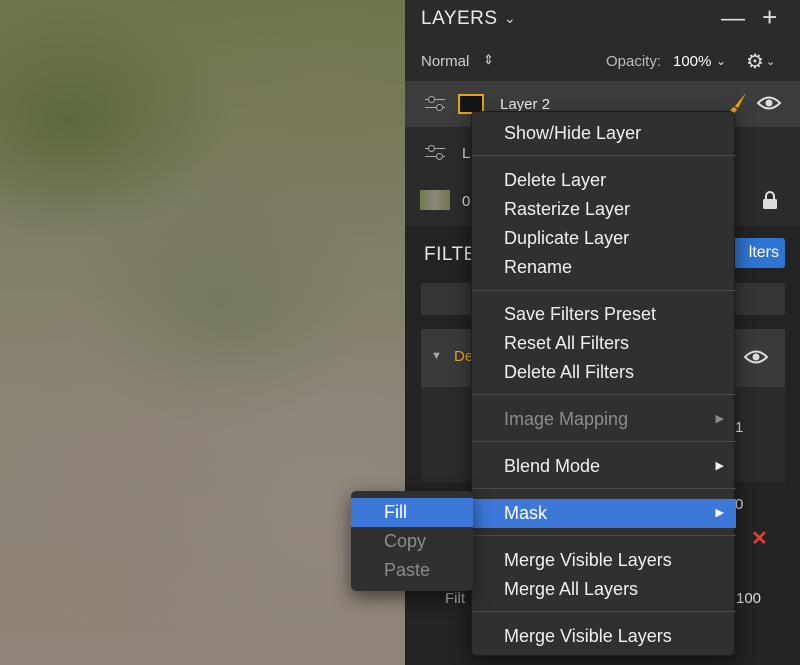  Describe the element at coordinates (405, 541) in the screenshot. I see `submenu-item-copy: Copy` at that location.